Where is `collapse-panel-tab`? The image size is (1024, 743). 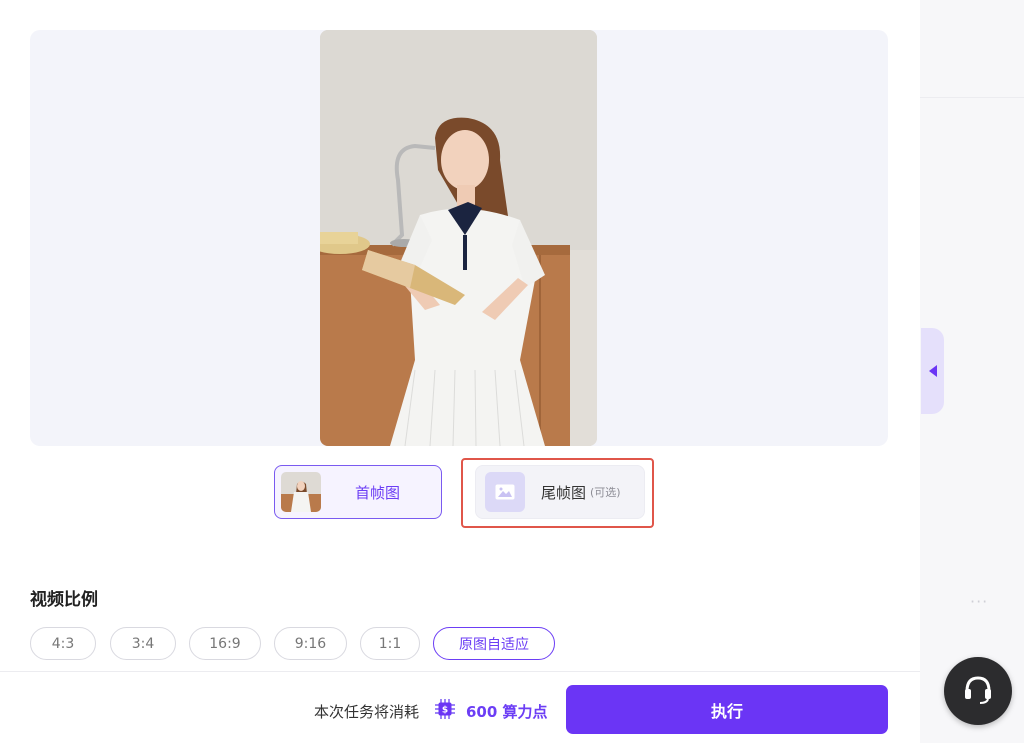 collapse-panel-tab is located at coordinates (932, 371).